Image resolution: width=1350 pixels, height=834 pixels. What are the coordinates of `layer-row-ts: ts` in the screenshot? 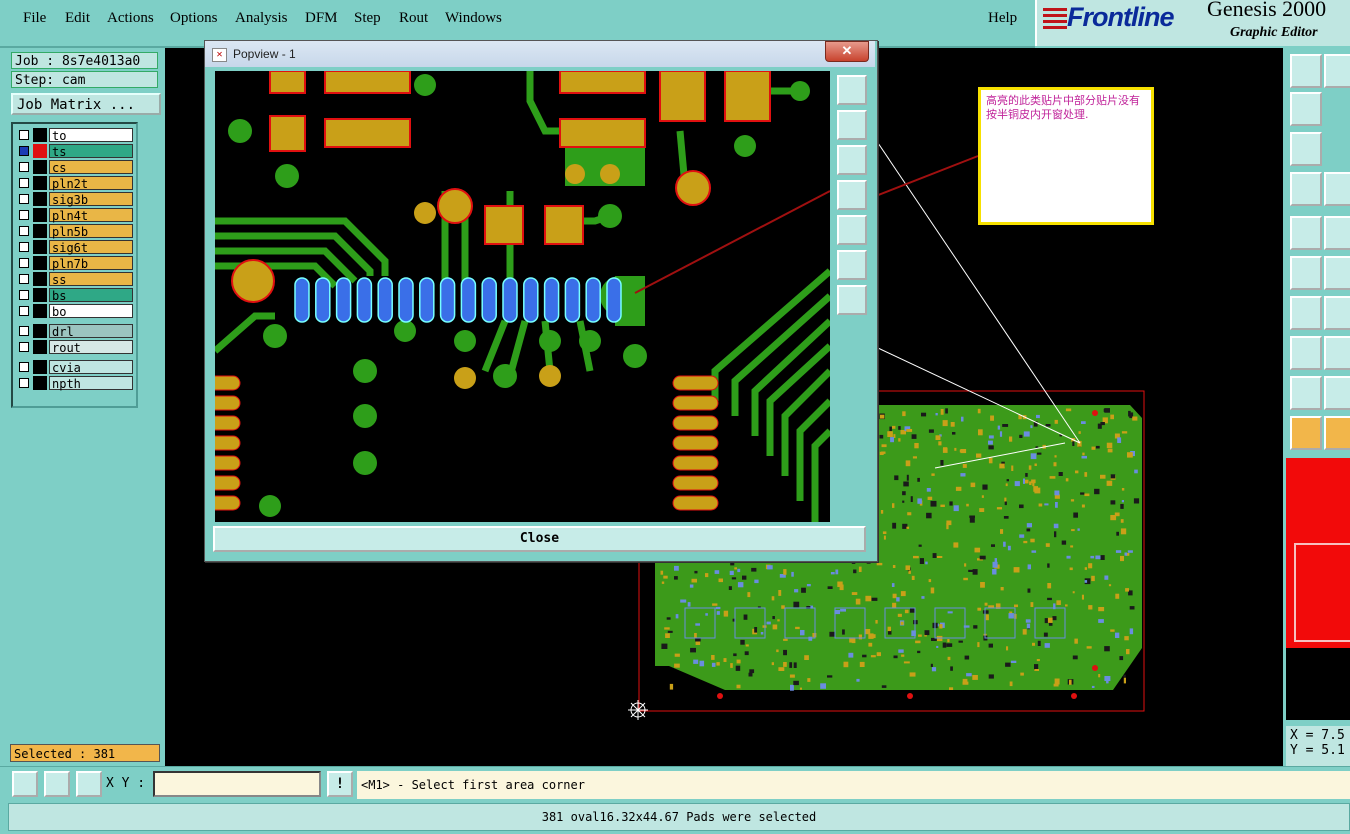 It's located at (75, 151).